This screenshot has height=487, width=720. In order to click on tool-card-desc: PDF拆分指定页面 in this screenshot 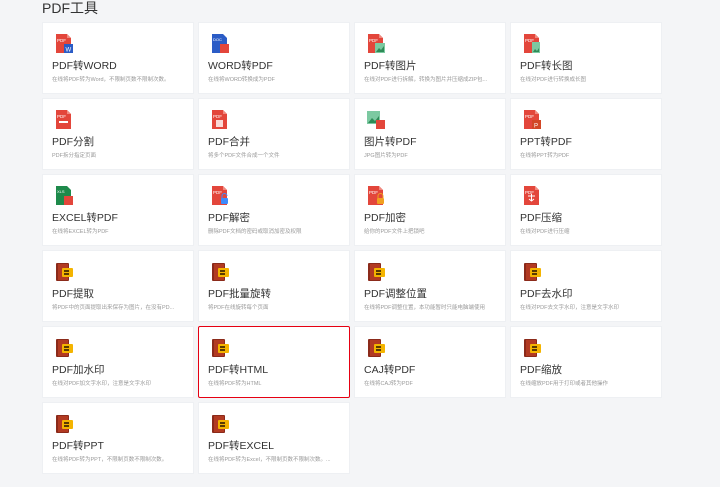, I will do `click(74, 156)`.